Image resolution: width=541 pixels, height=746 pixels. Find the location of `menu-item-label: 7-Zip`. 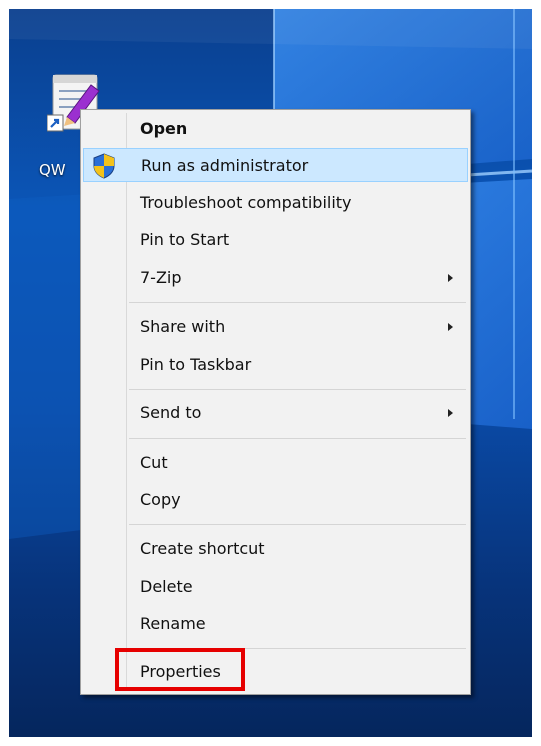

menu-item-label: 7-Zip is located at coordinates (161, 277).